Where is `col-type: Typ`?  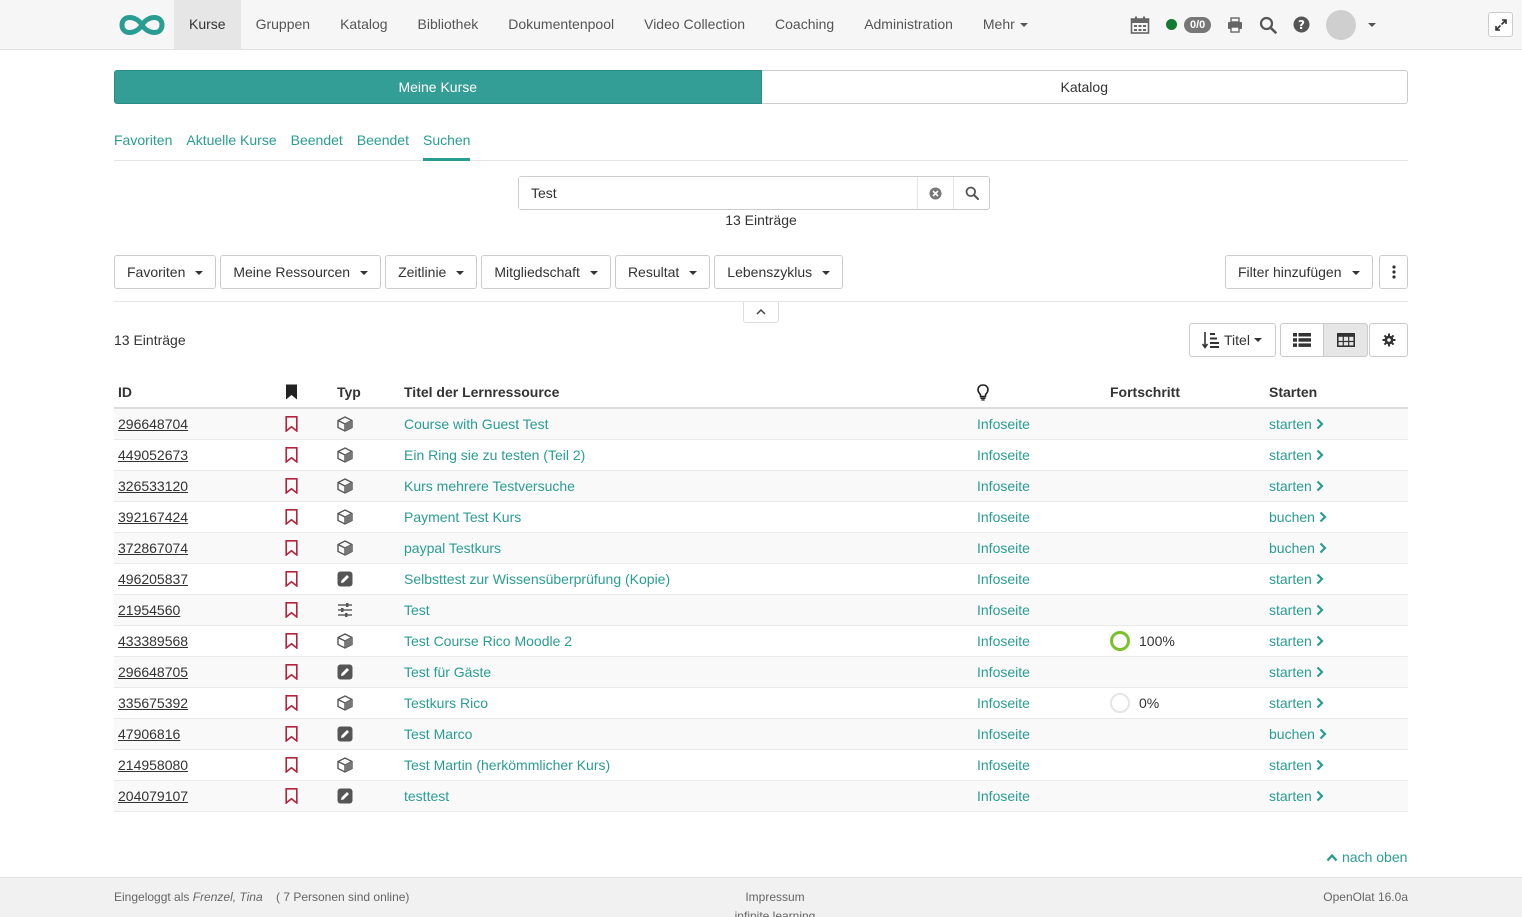
col-type: Typ is located at coordinates (369, 392).